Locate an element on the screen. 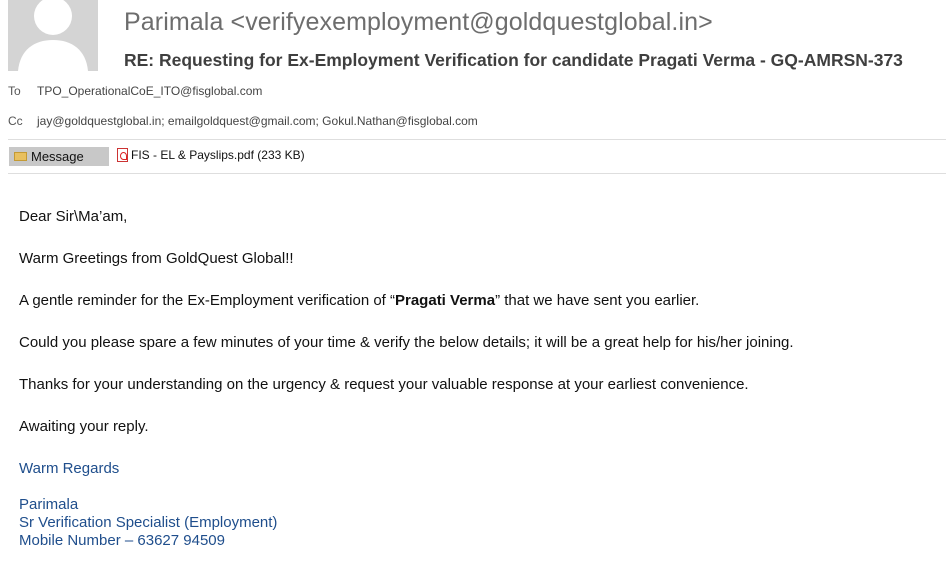 This screenshot has height=567, width=946. person-silhouette-icon is located at coordinates (53, 35).